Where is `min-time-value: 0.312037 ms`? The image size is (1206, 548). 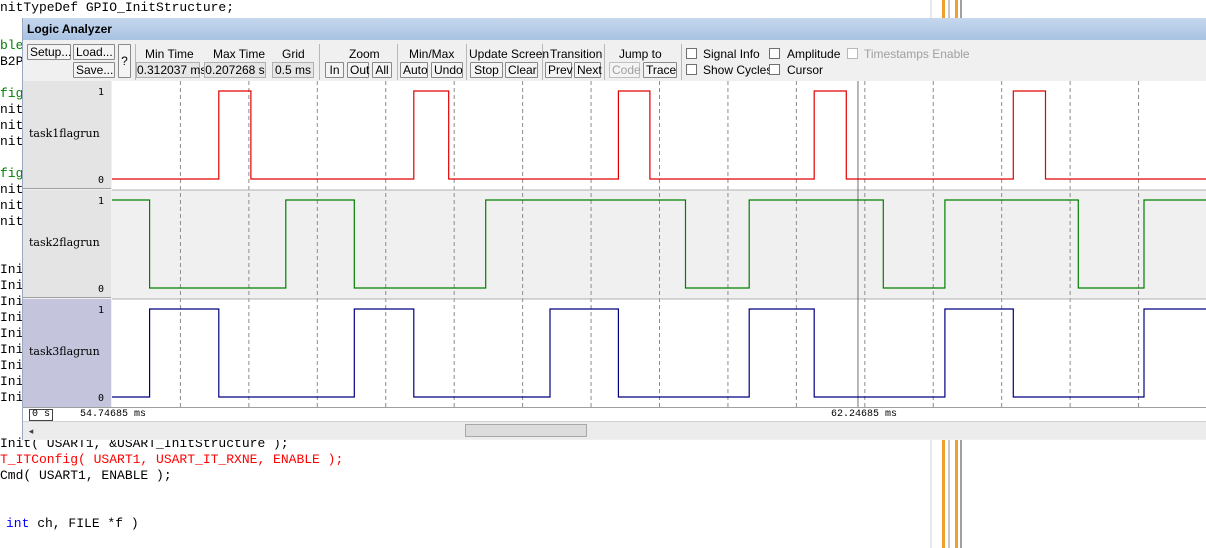
min-time-value: 0.312037 ms is located at coordinates (171, 70).